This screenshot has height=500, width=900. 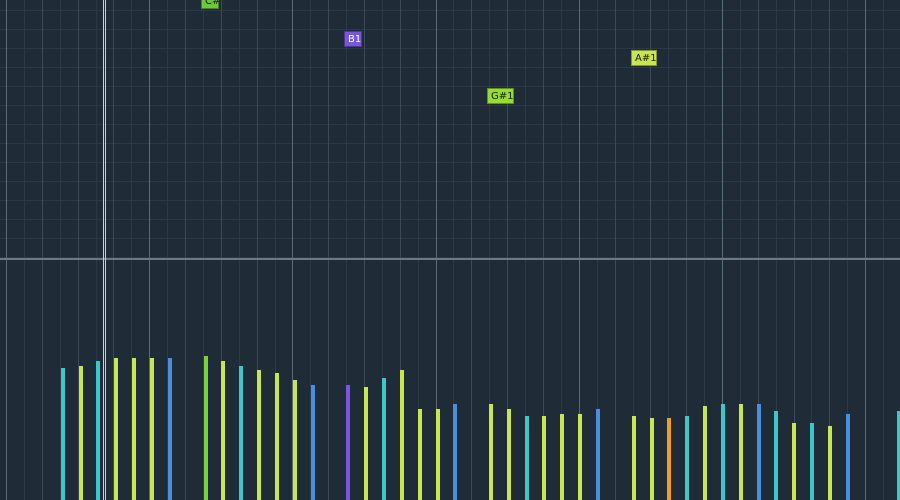 What do you see at coordinates (353, 39) in the screenshot?
I see `note-b1: B1` at bounding box center [353, 39].